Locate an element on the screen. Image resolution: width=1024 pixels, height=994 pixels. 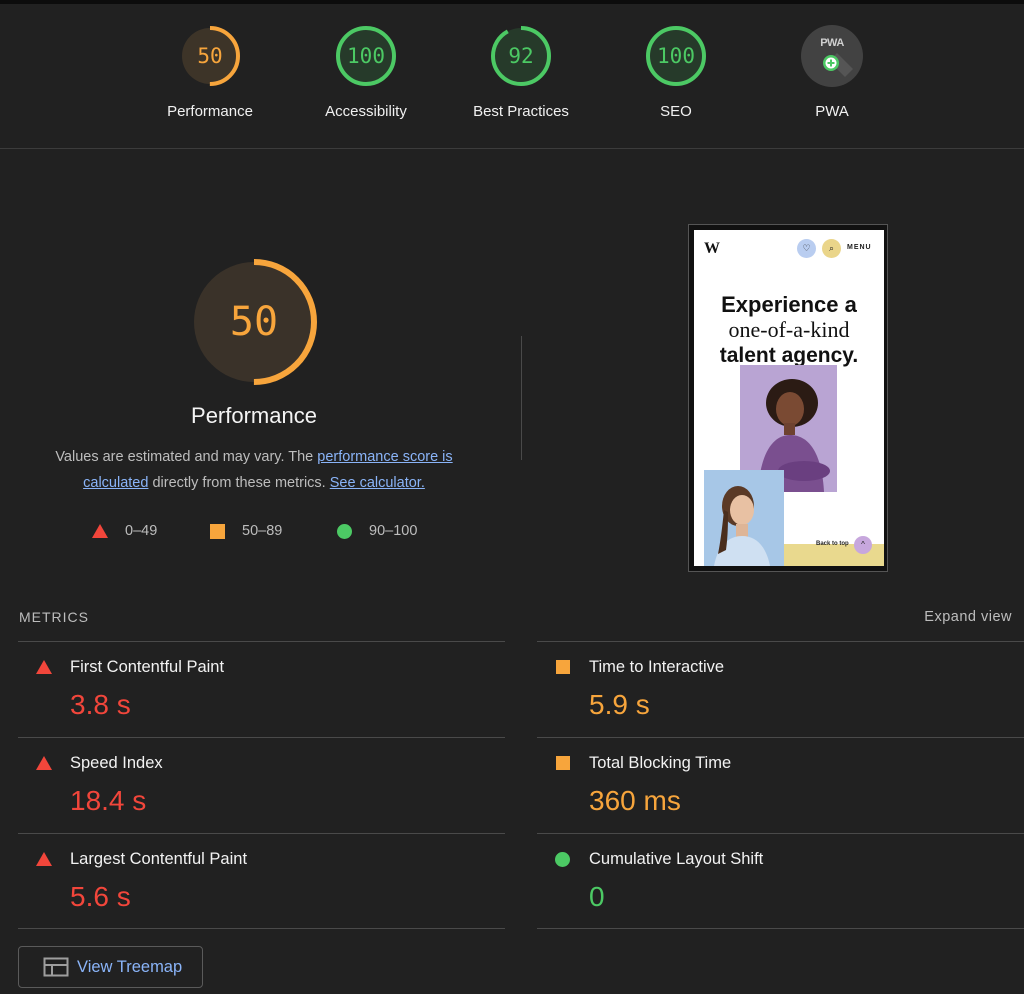
metric-time-to-interactive: Time to Interactive 5.9 s is located at coordinates (757, 686).